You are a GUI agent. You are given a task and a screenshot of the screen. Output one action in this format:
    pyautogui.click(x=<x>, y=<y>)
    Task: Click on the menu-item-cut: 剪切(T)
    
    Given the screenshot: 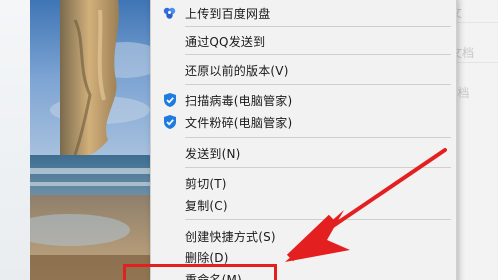 What is the action you would take?
    pyautogui.click(x=303, y=183)
    